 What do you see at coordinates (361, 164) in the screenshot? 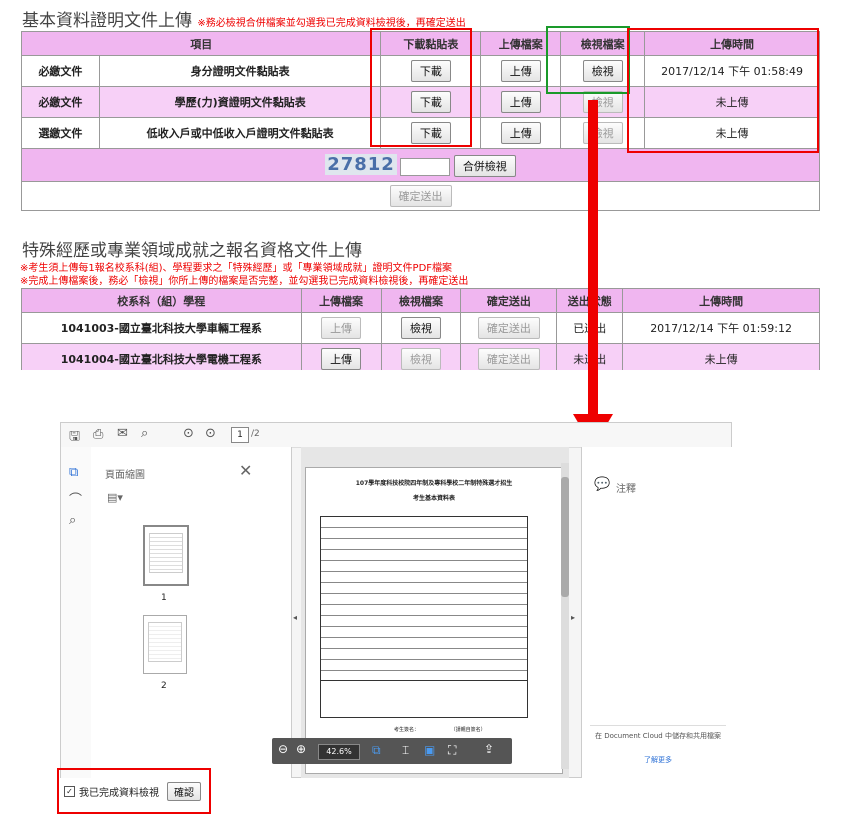
I see `captcha-image: 27812` at bounding box center [361, 164].